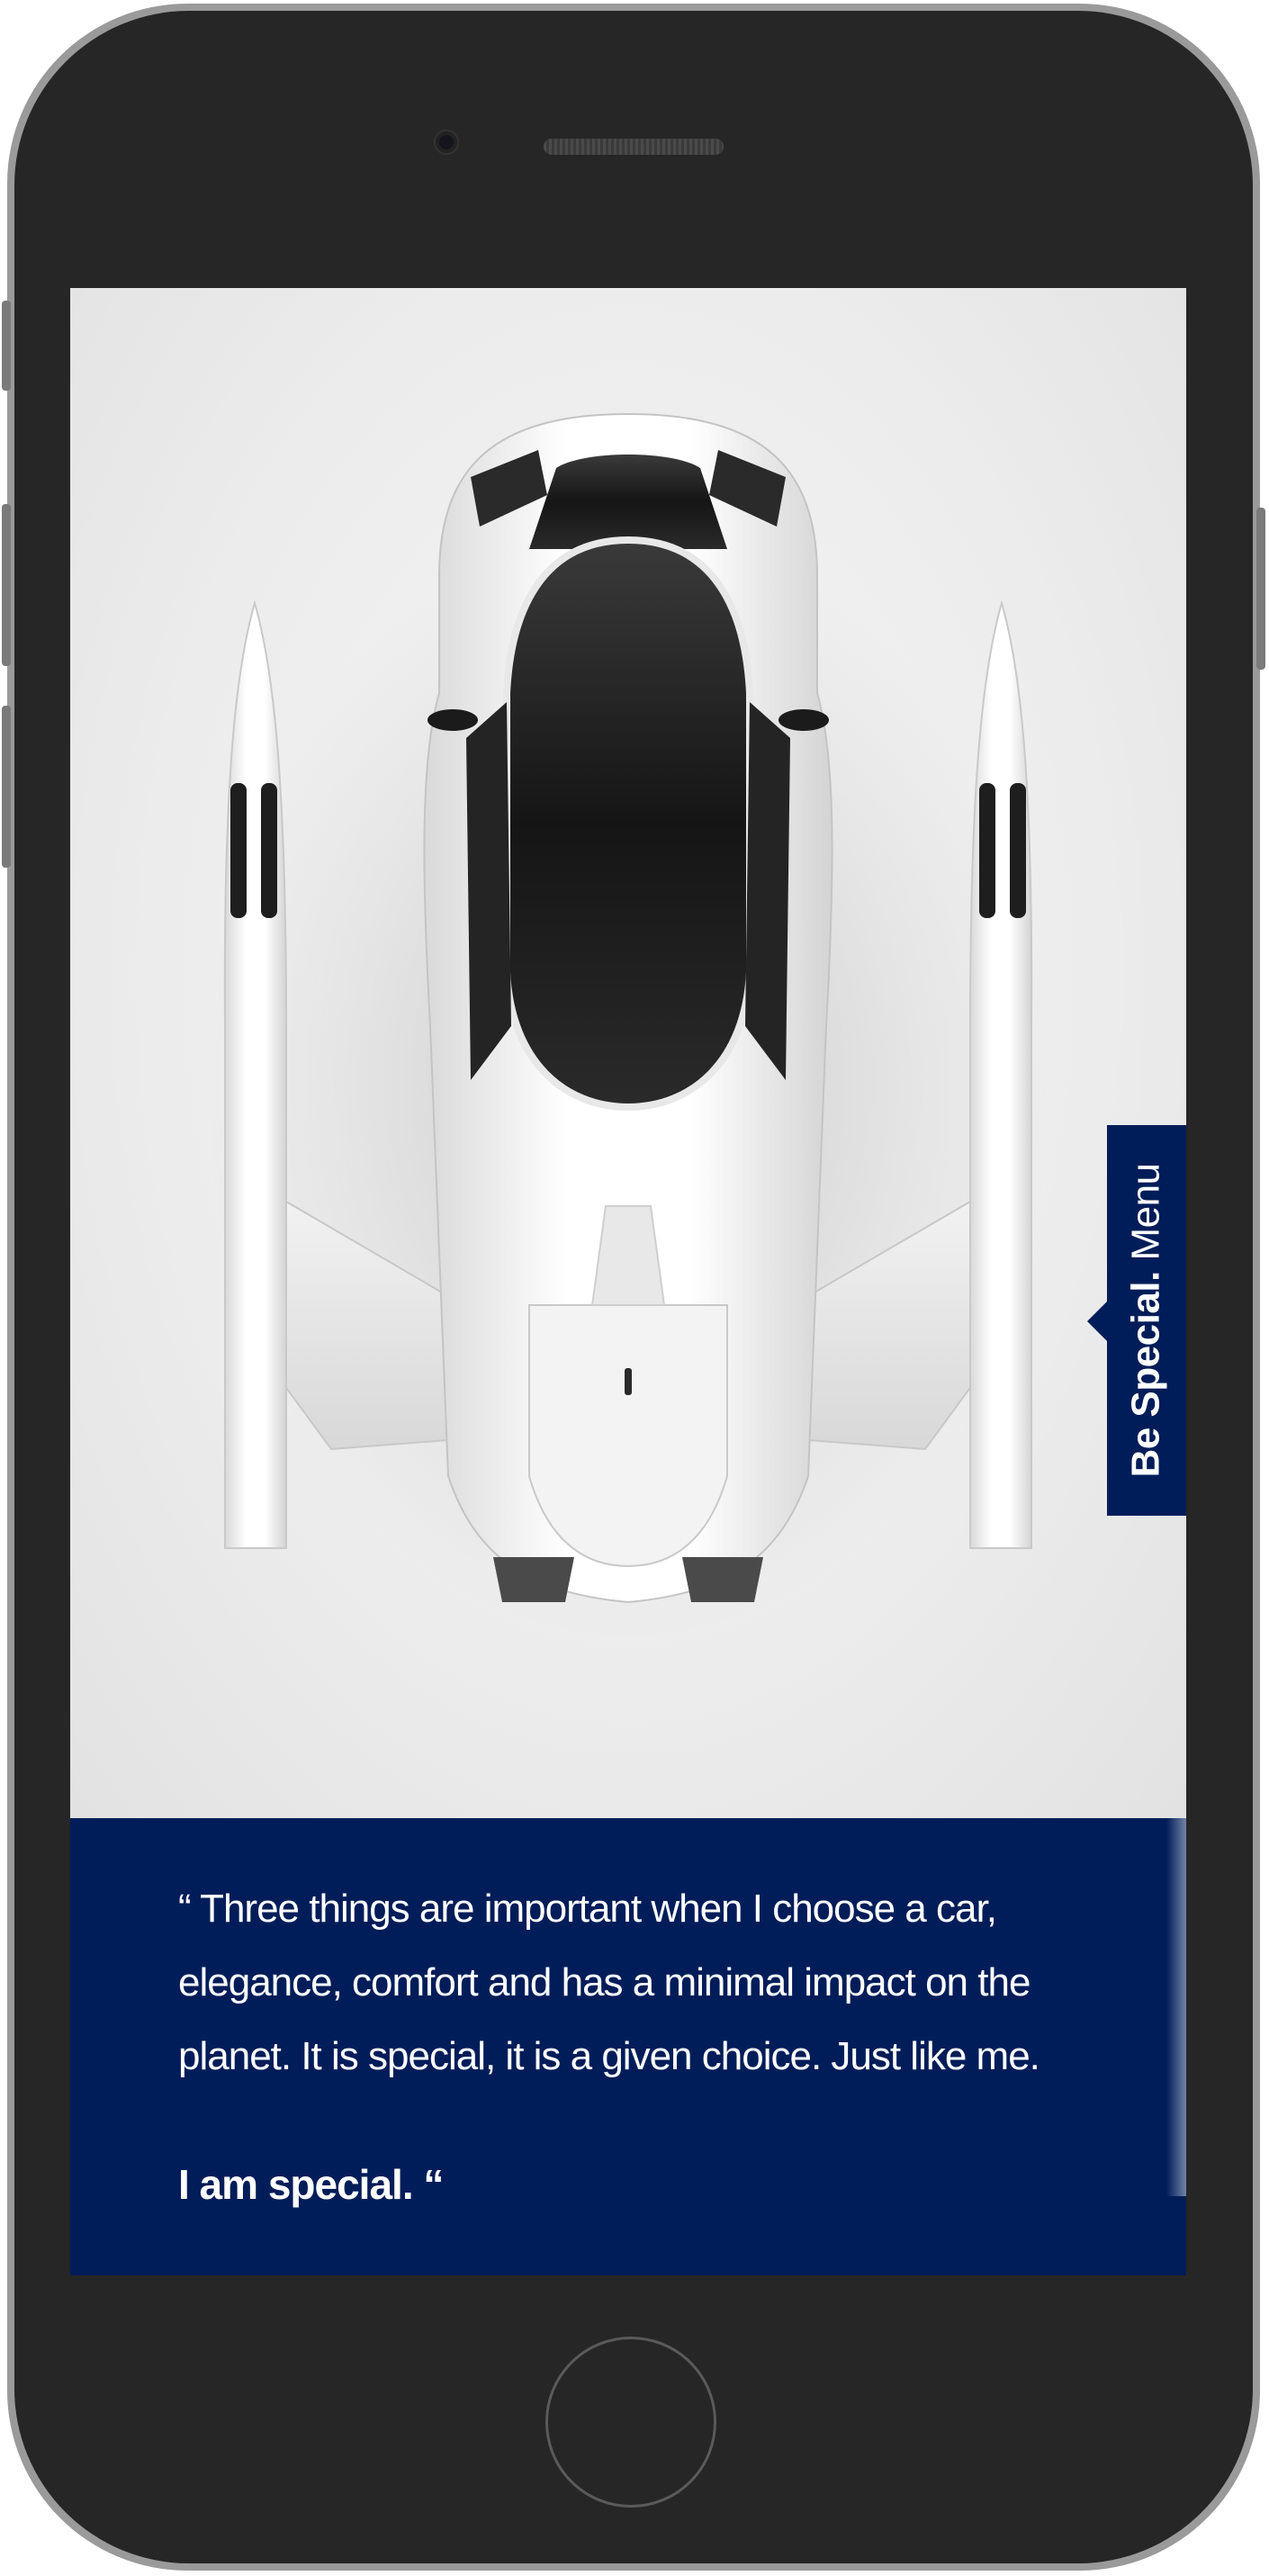 This screenshot has height=2576, width=1269. Describe the element at coordinates (6, 787) in the screenshot. I see `volume-down-button` at that location.